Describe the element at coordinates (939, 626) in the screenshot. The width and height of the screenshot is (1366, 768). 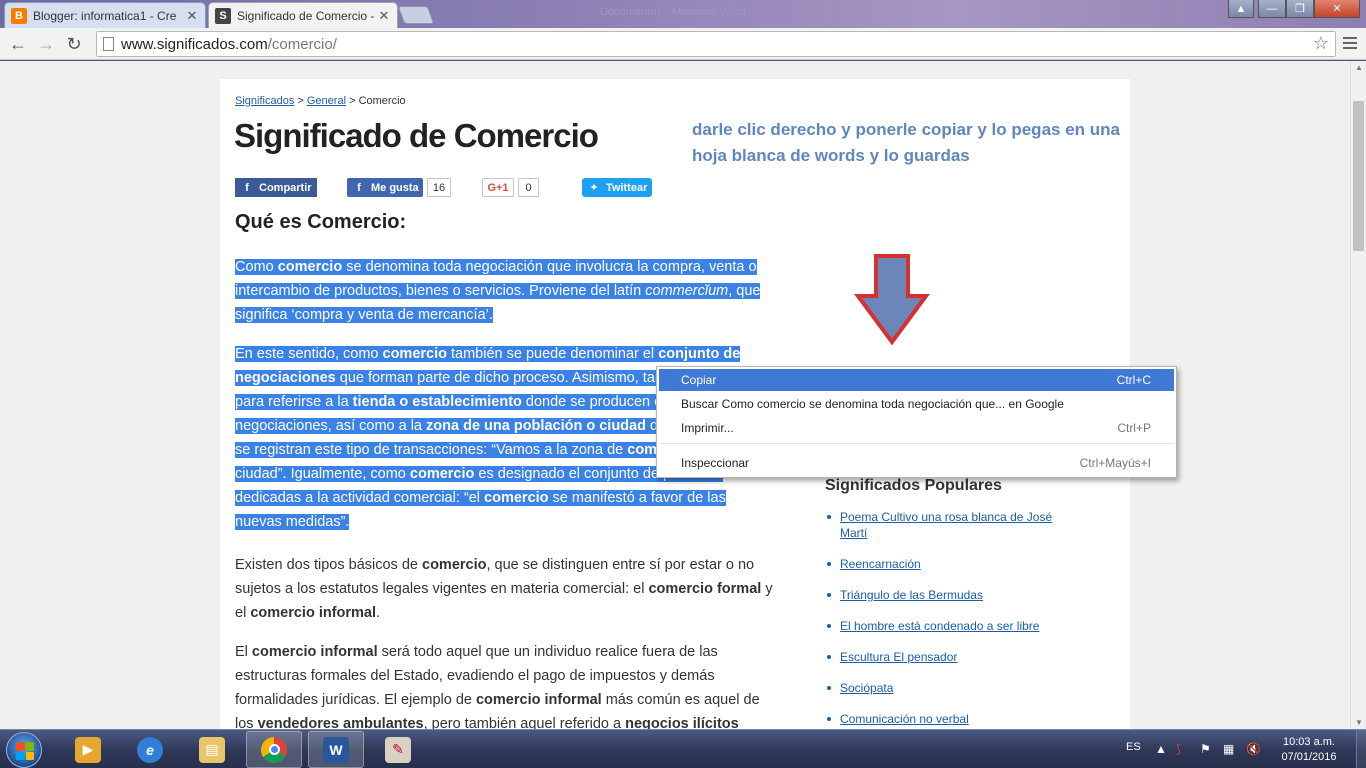
I see `popular-link: El hombre está condenado a ser libre` at that location.